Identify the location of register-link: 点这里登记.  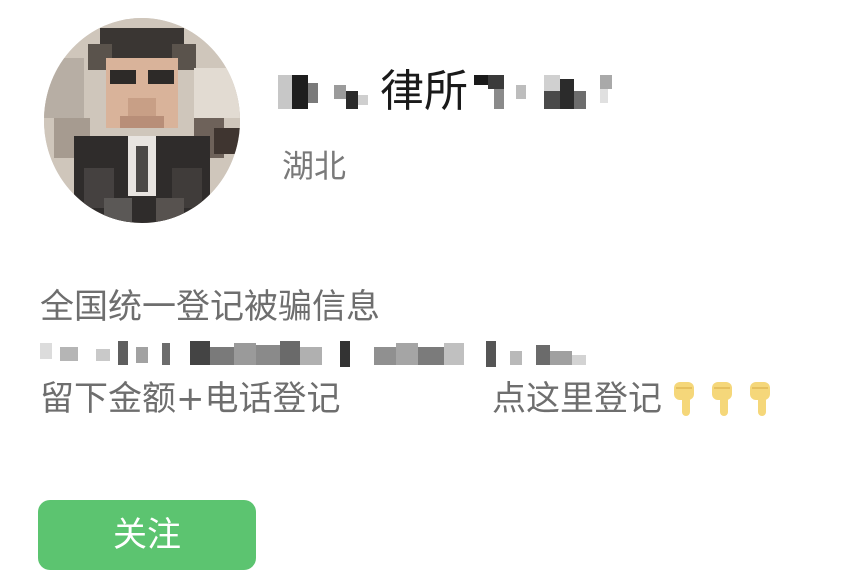
(634, 399).